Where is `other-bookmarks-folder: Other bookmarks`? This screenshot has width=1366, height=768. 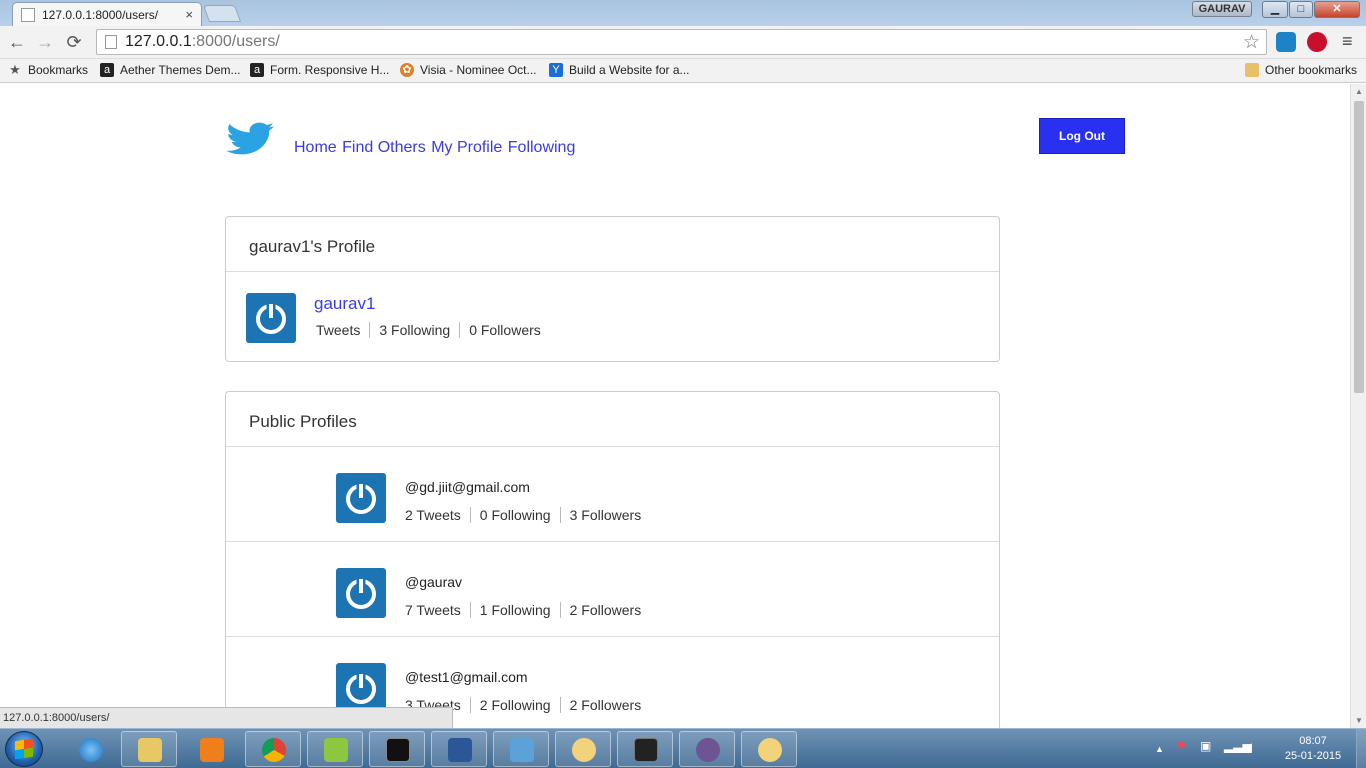 other-bookmarks-folder: Other bookmarks is located at coordinates (1301, 70).